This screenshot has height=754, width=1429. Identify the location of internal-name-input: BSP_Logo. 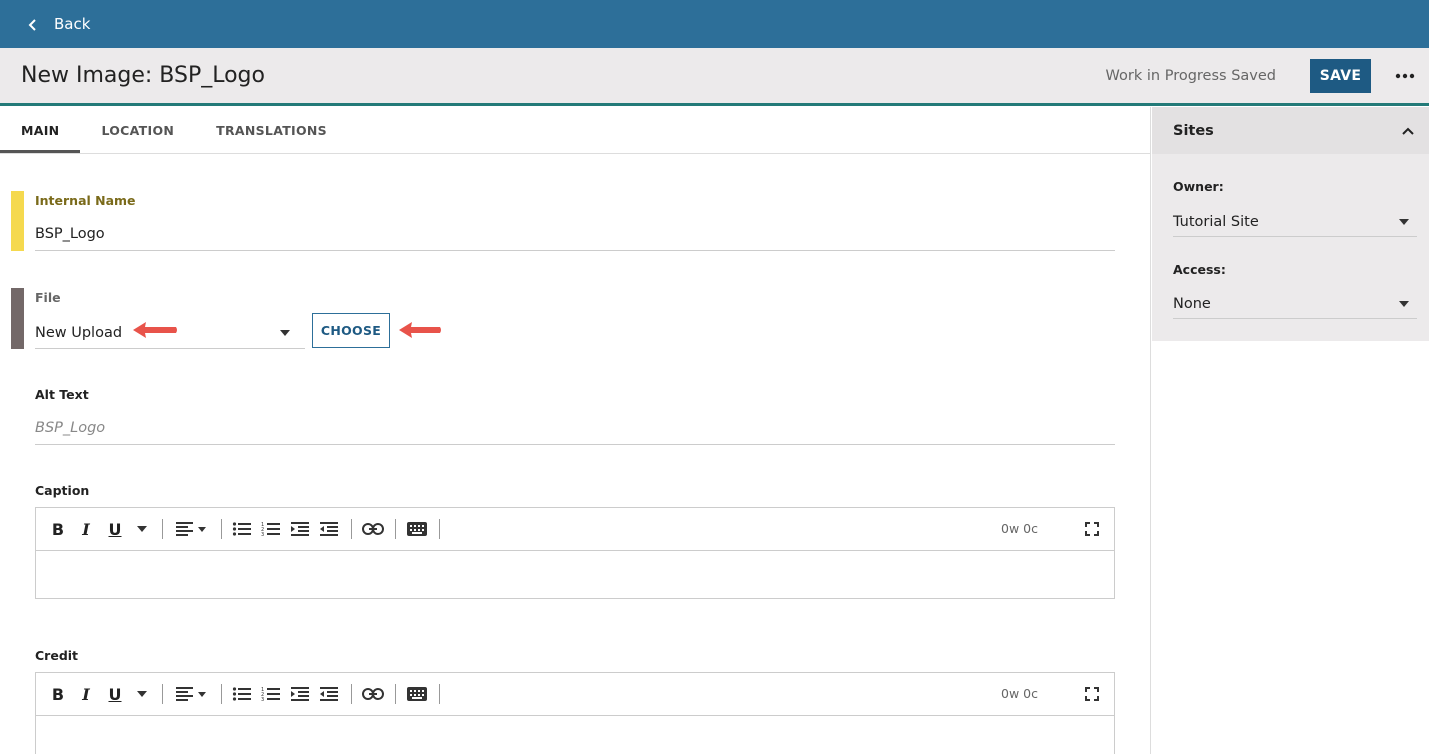
(70, 234).